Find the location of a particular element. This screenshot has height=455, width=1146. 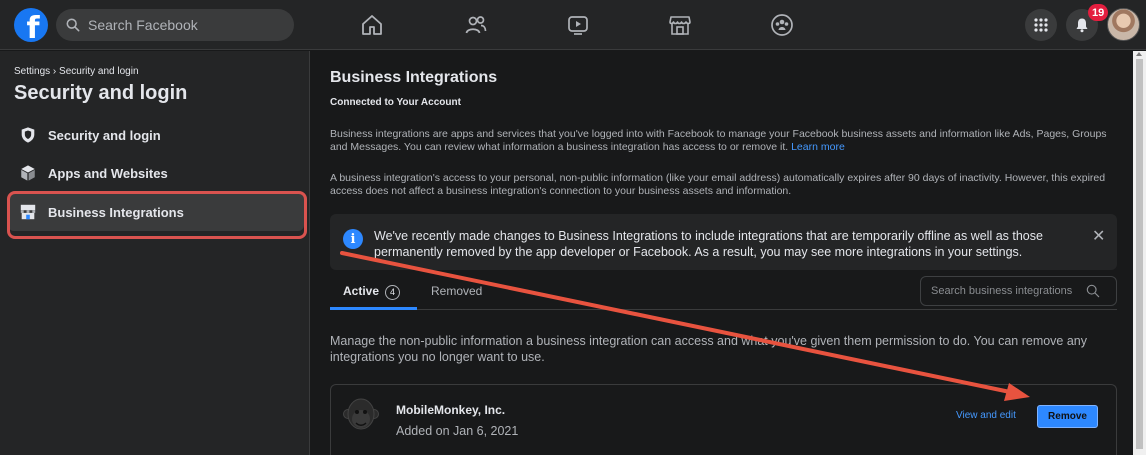

integrations-search is located at coordinates (1018, 291).